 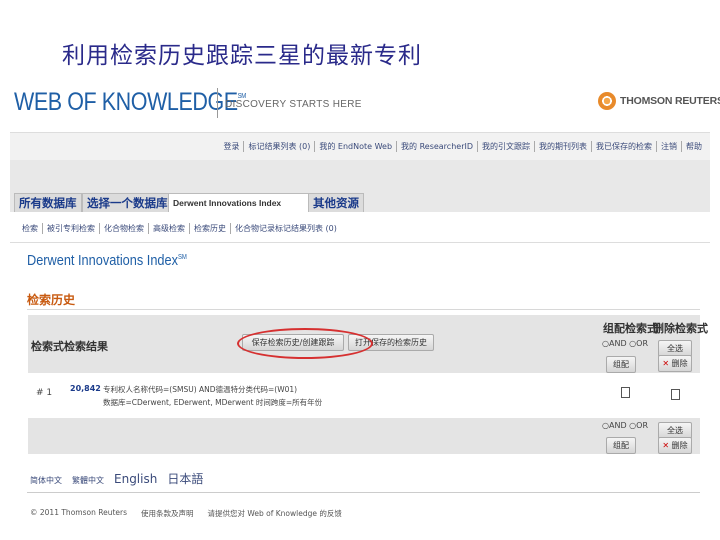 I want to click on thomson-reuters-logo: THOMSON REUTERS, so click(x=659, y=101).